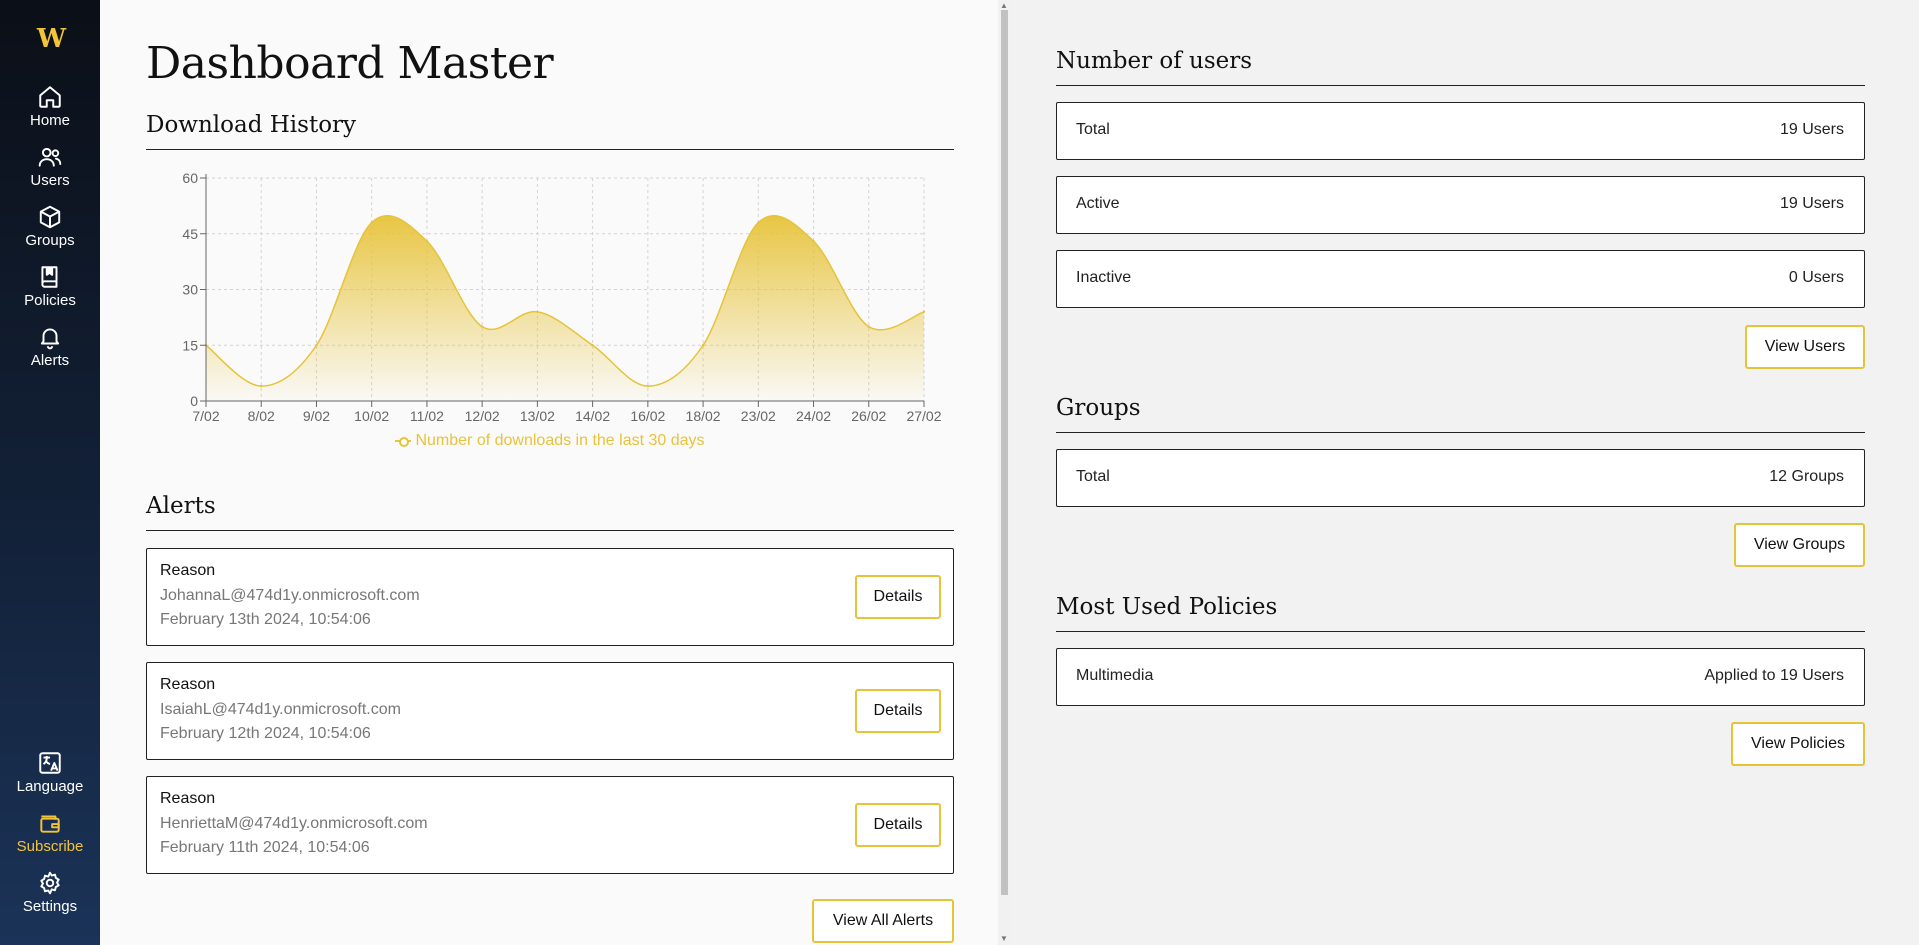 This screenshot has width=1919, height=945. Describe the element at coordinates (1004, 6) in the screenshot. I see `scroll-up-arrow: ▲` at that location.